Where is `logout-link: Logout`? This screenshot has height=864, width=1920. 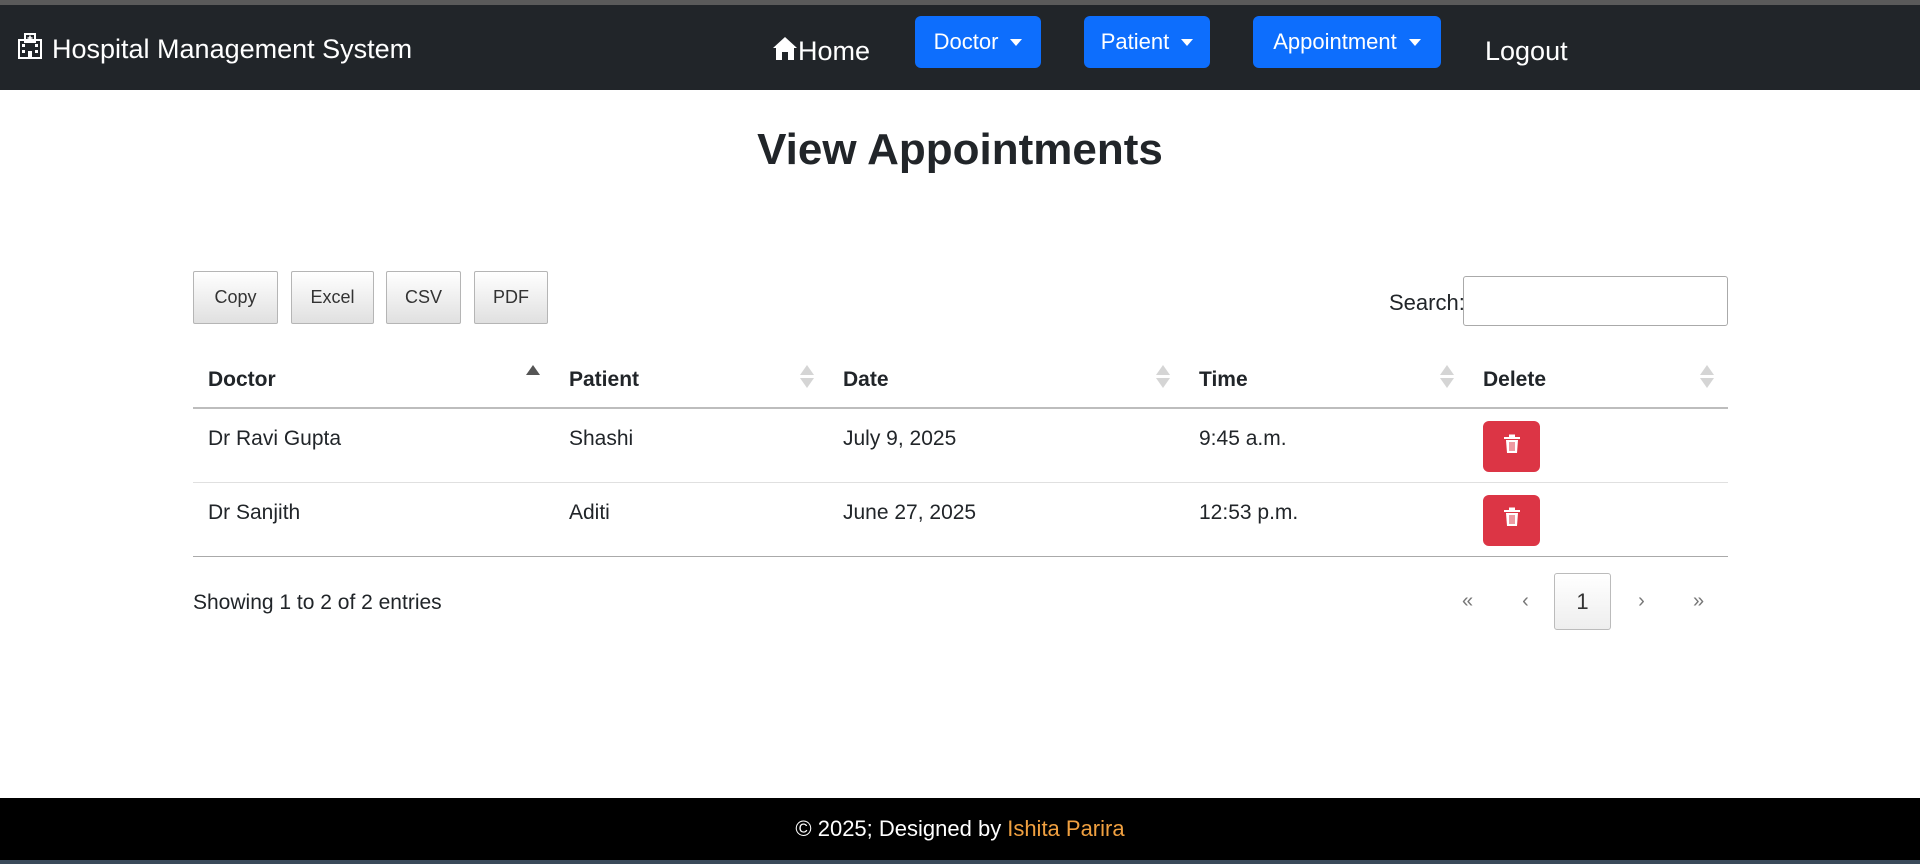
logout-link: Logout is located at coordinates (1526, 51).